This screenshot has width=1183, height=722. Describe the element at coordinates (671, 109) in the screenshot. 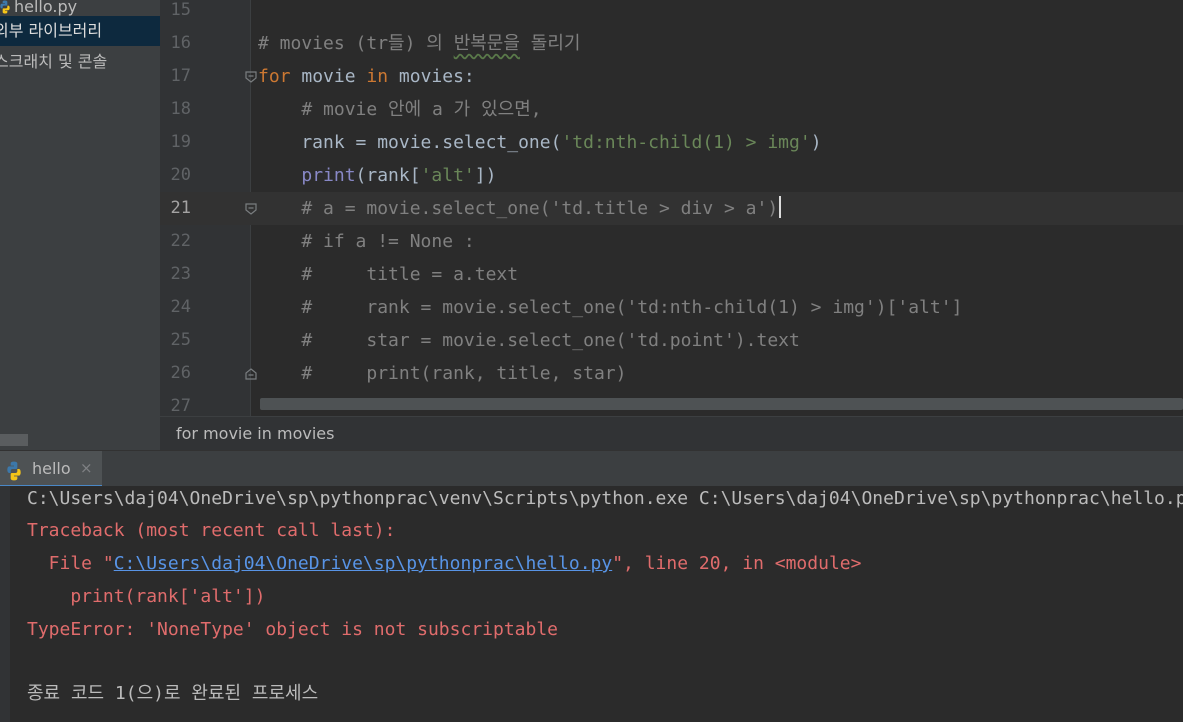

I see `code-line: 18 # movie 안에 a 가 있으면,` at that location.